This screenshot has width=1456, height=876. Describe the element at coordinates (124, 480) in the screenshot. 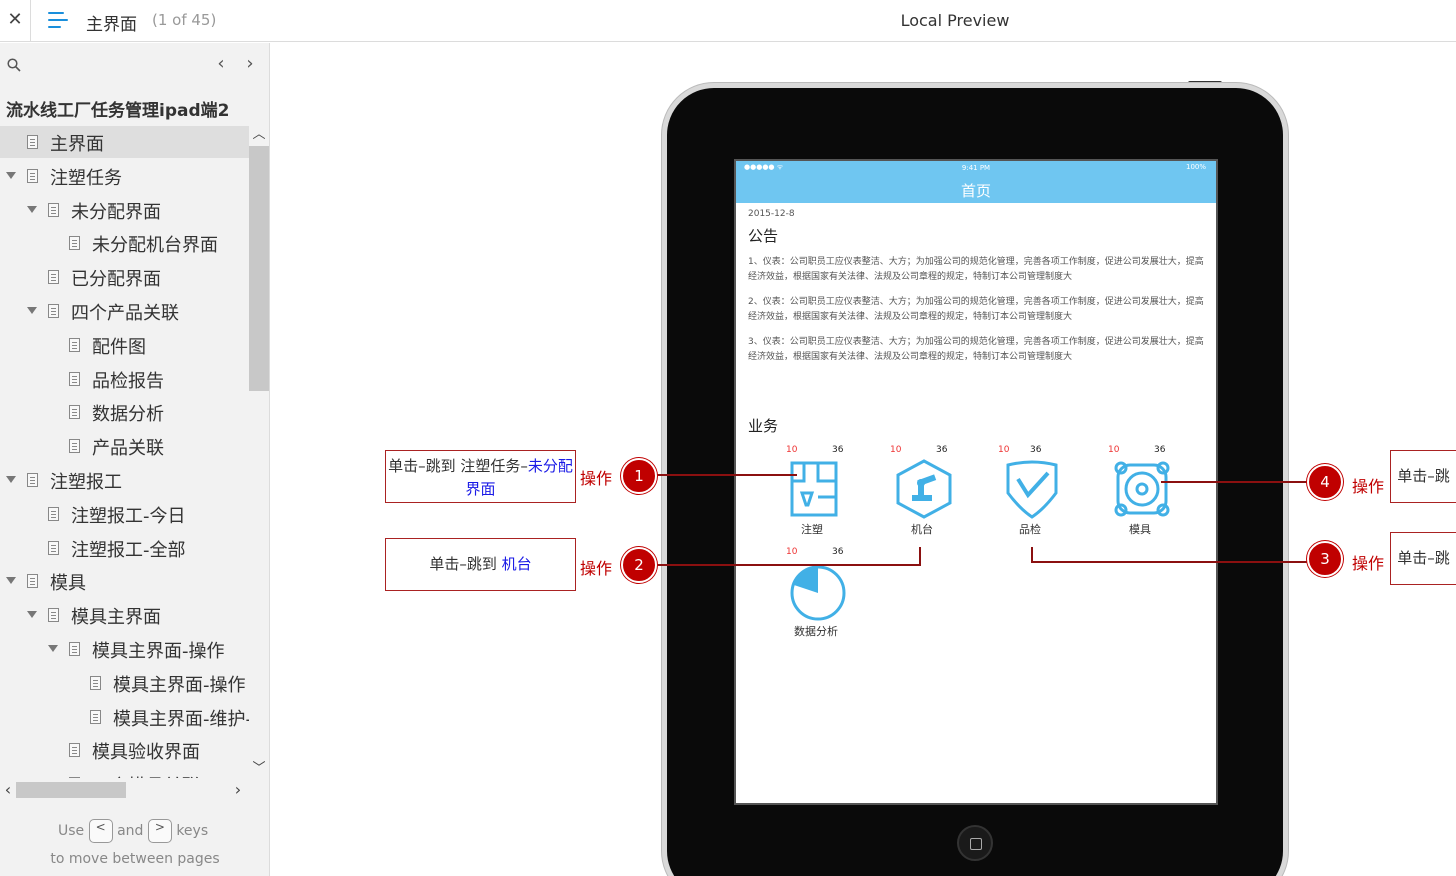

I see `tree-item: 注塑报工` at that location.